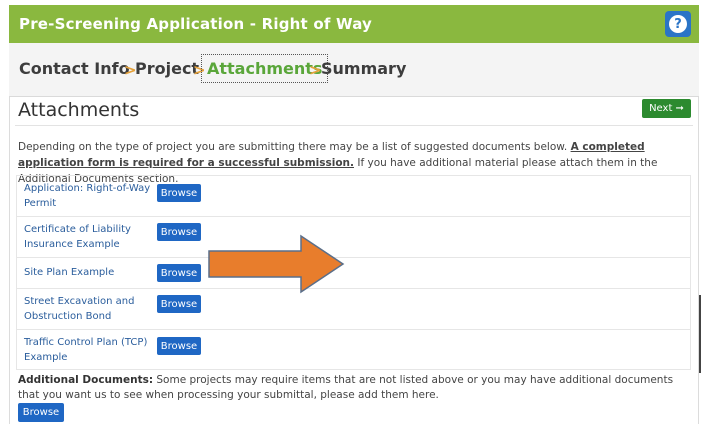 This screenshot has height=424, width=704. I want to click on app-title: Pre-Screening Application - Right of Way, so click(196, 24).